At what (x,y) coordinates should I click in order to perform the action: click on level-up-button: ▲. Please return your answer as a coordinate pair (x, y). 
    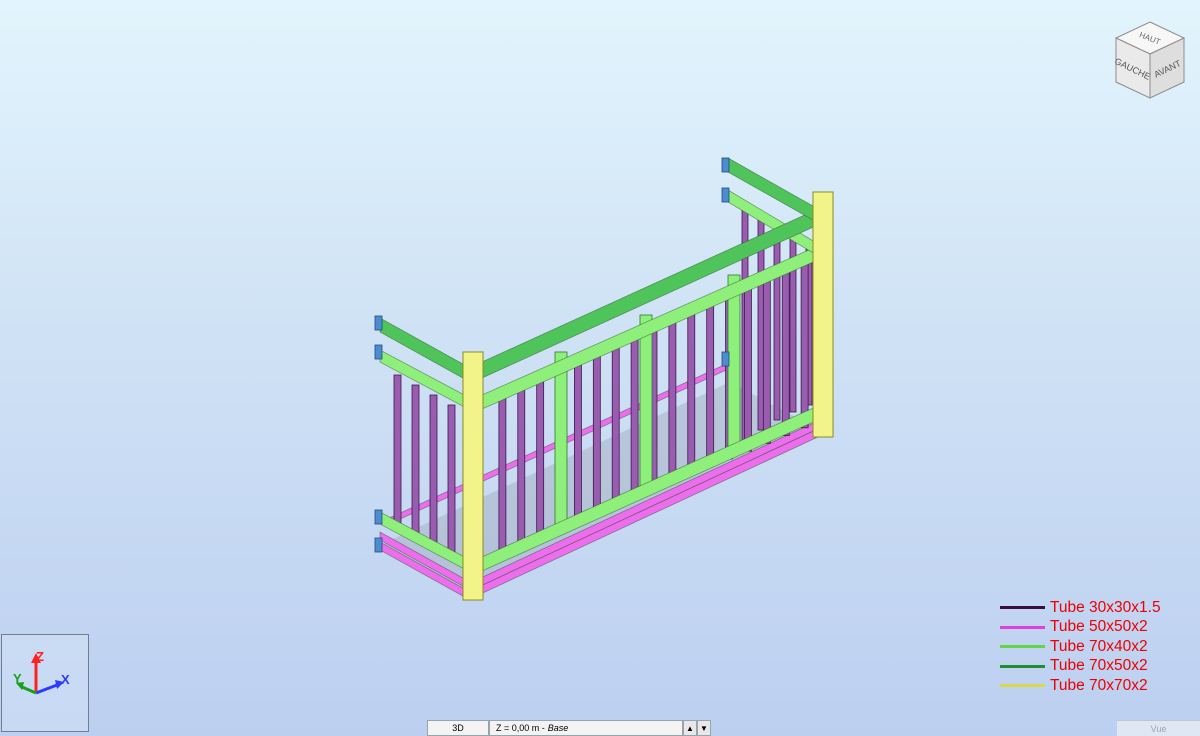
    Looking at the image, I should click on (690, 728).